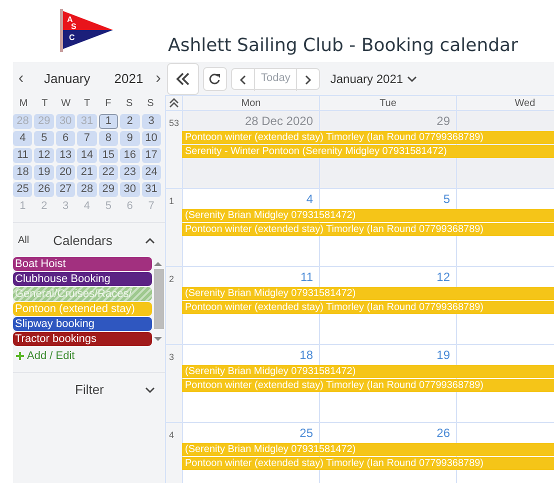  I want to click on date-cell: 8, so click(108, 138).